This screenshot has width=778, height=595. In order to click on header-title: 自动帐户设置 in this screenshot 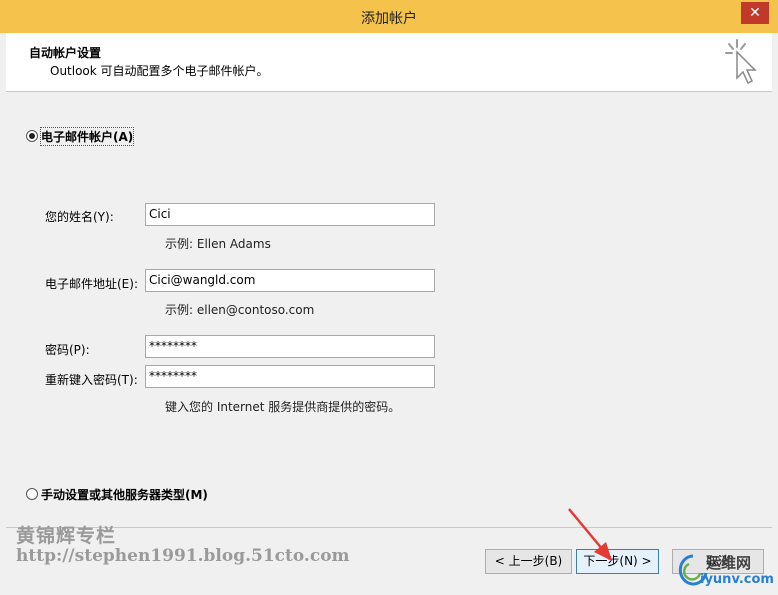, I will do `click(65, 53)`.